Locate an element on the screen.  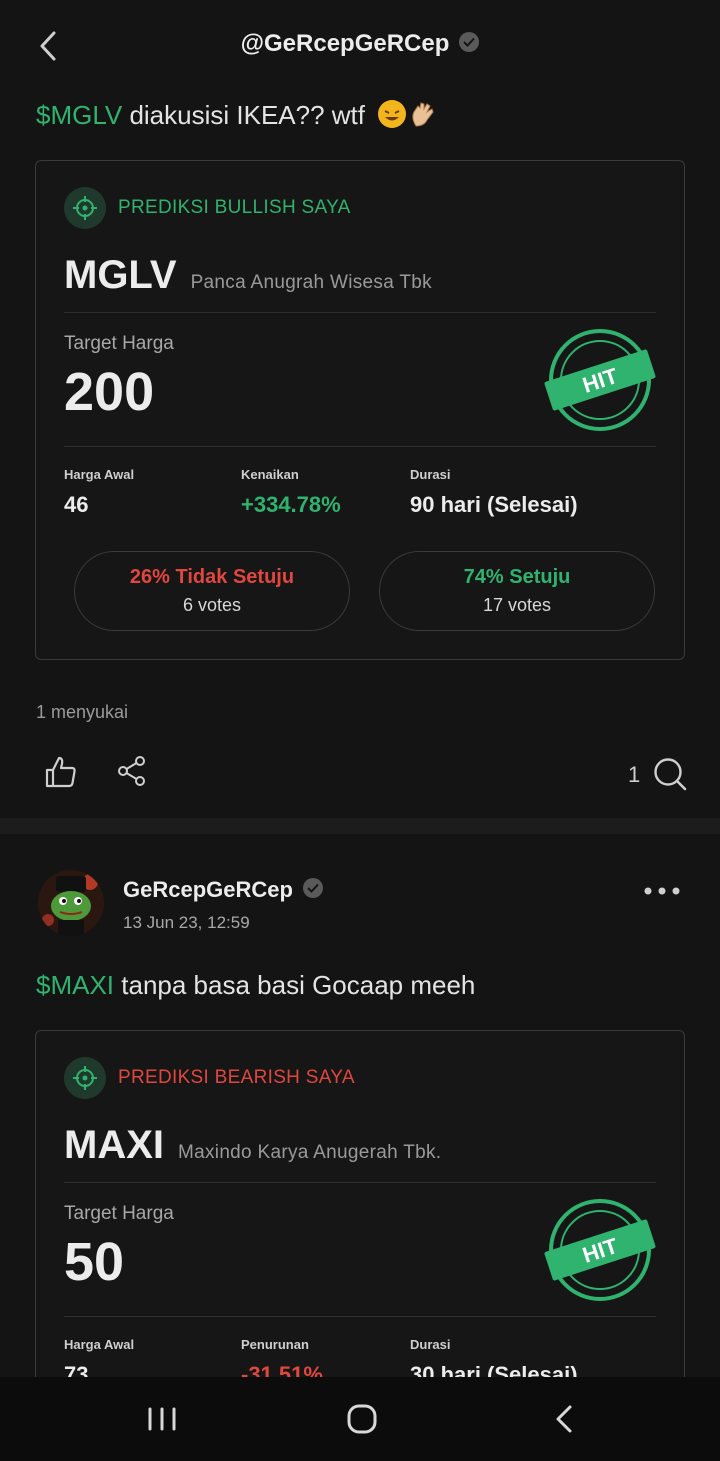
prediction-header: PREDIKSI BEARISH SAYA is located at coordinates (209, 1078).